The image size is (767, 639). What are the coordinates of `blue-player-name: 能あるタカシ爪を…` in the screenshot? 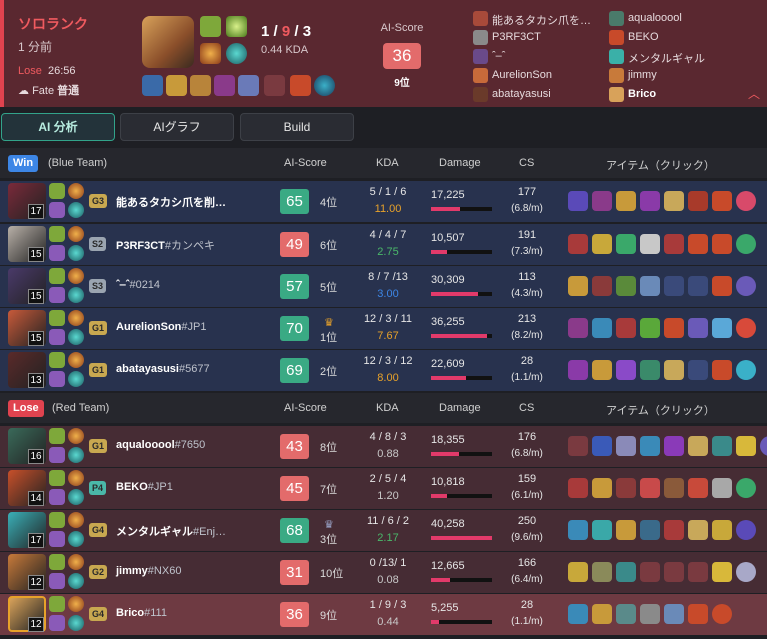 It's located at (541, 20).